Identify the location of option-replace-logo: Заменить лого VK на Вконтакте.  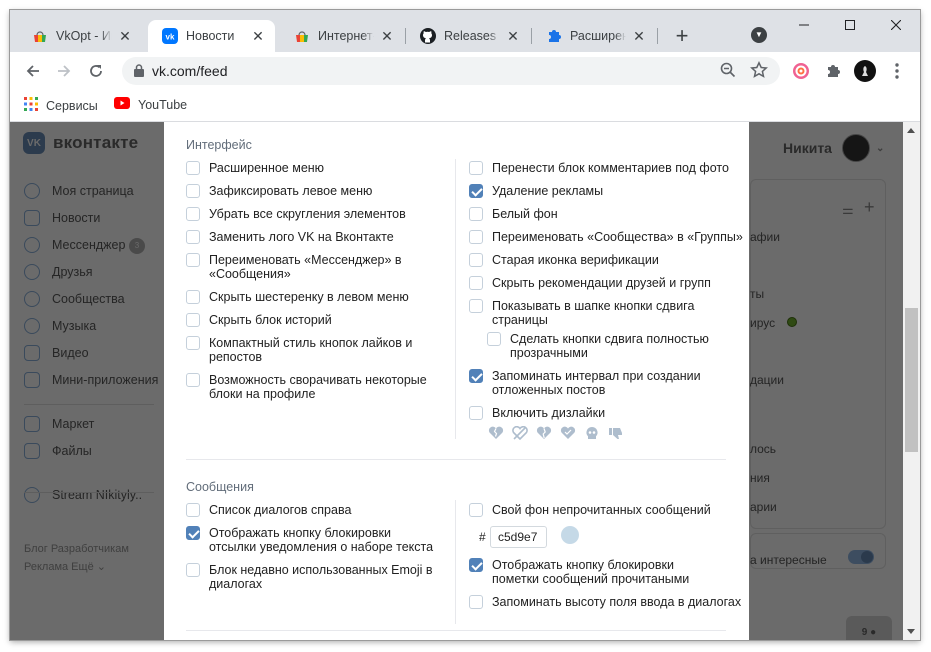
(290, 237).